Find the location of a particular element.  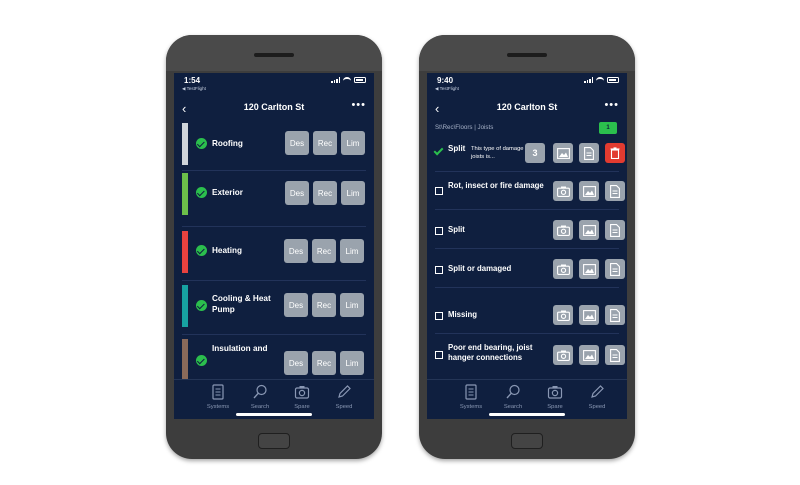

tab-label: Spare is located at coordinates (555, 407).